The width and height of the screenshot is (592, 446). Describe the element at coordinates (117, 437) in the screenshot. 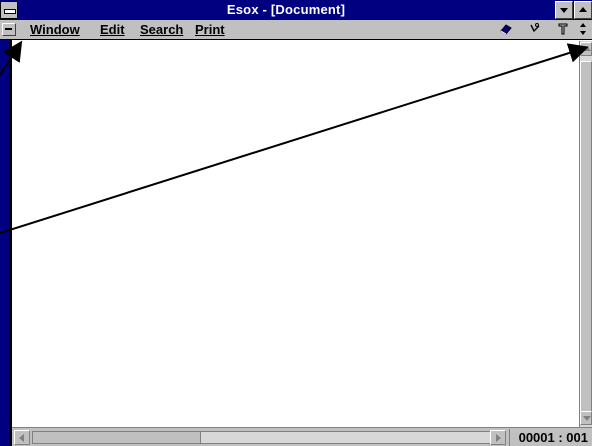

I see `horizontal-scroll-thumb` at that location.